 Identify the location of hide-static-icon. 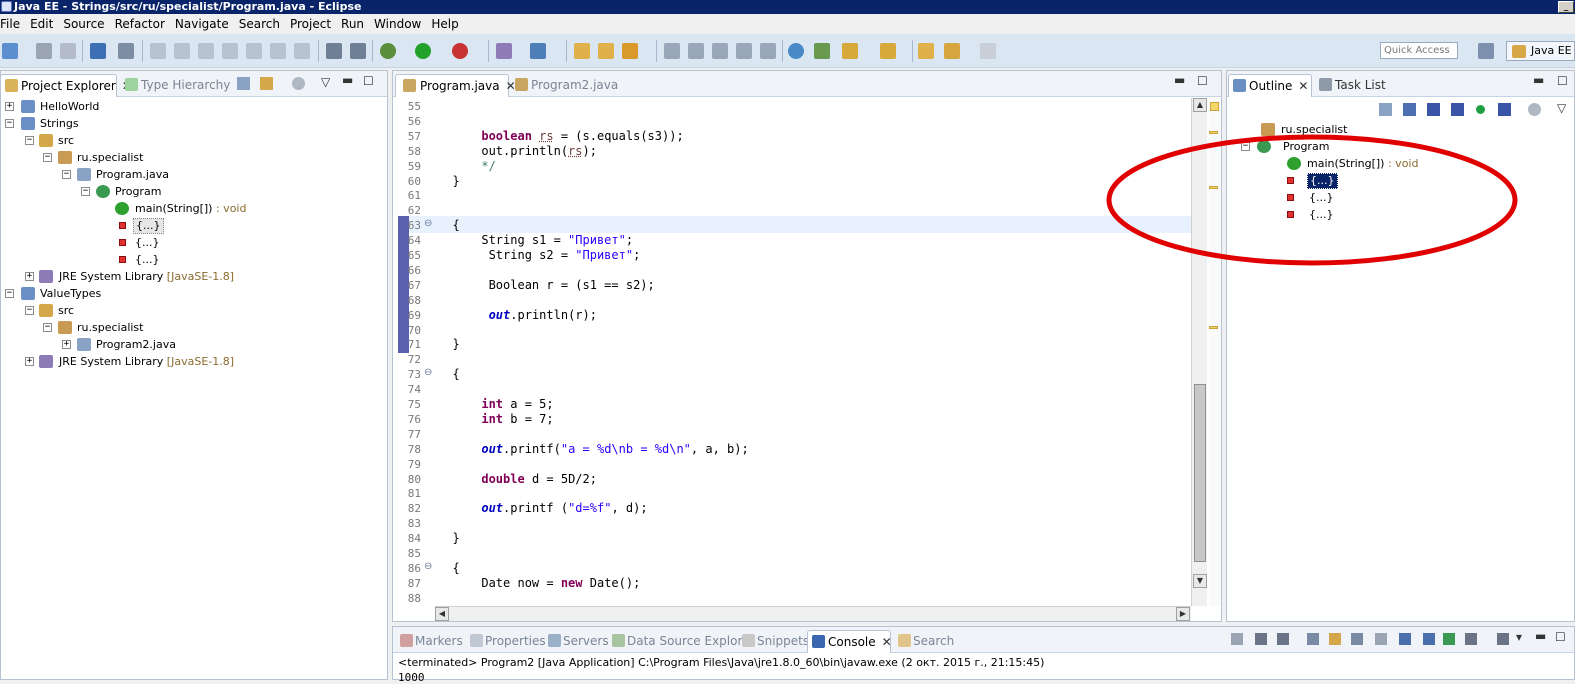
(1457, 109).